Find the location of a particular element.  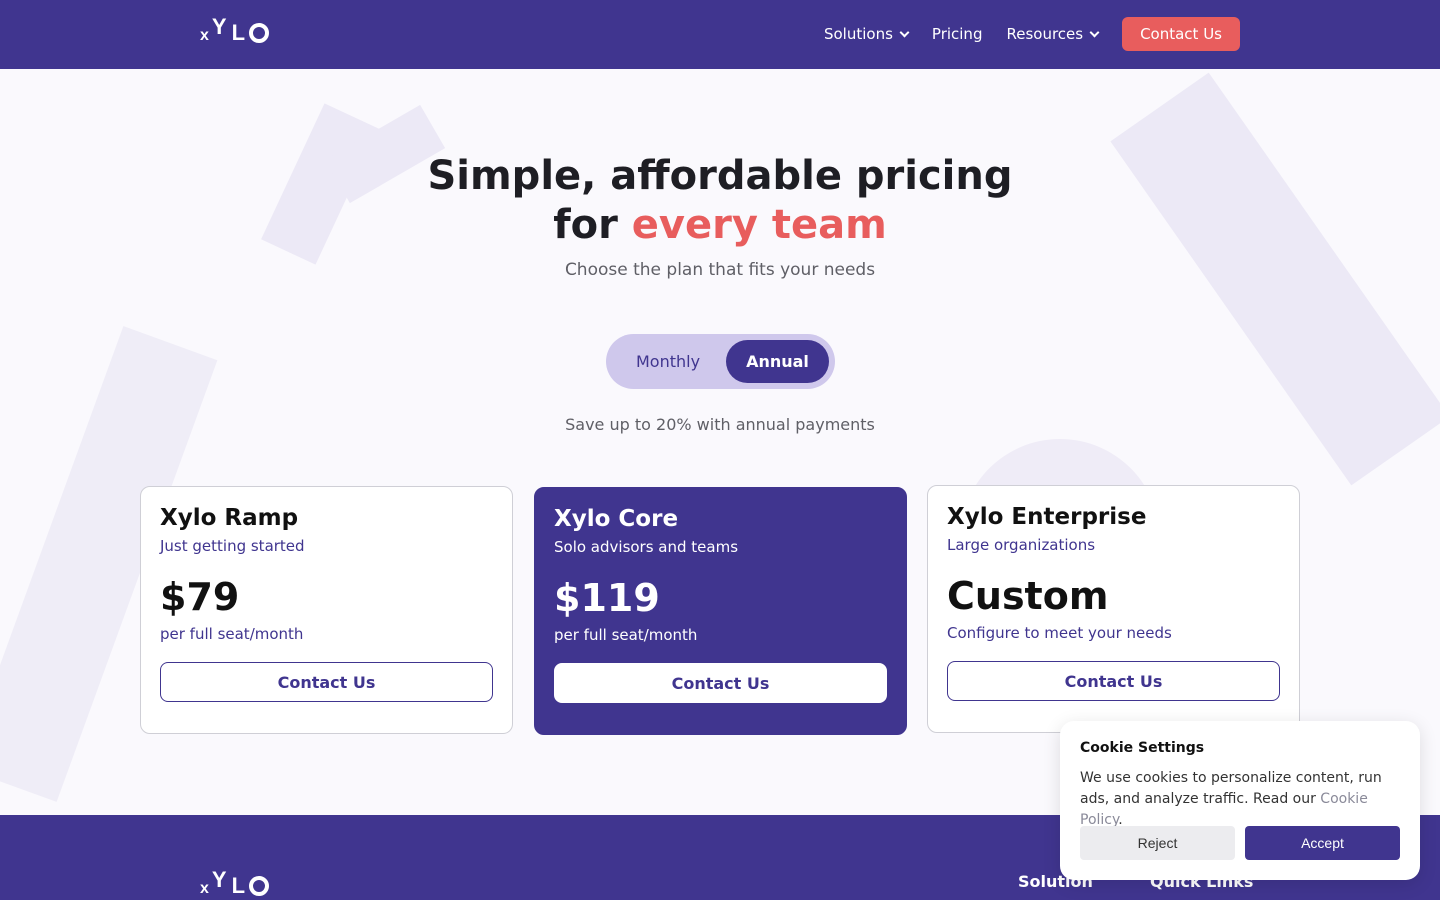

plan-price: Custom is located at coordinates (1028, 596).